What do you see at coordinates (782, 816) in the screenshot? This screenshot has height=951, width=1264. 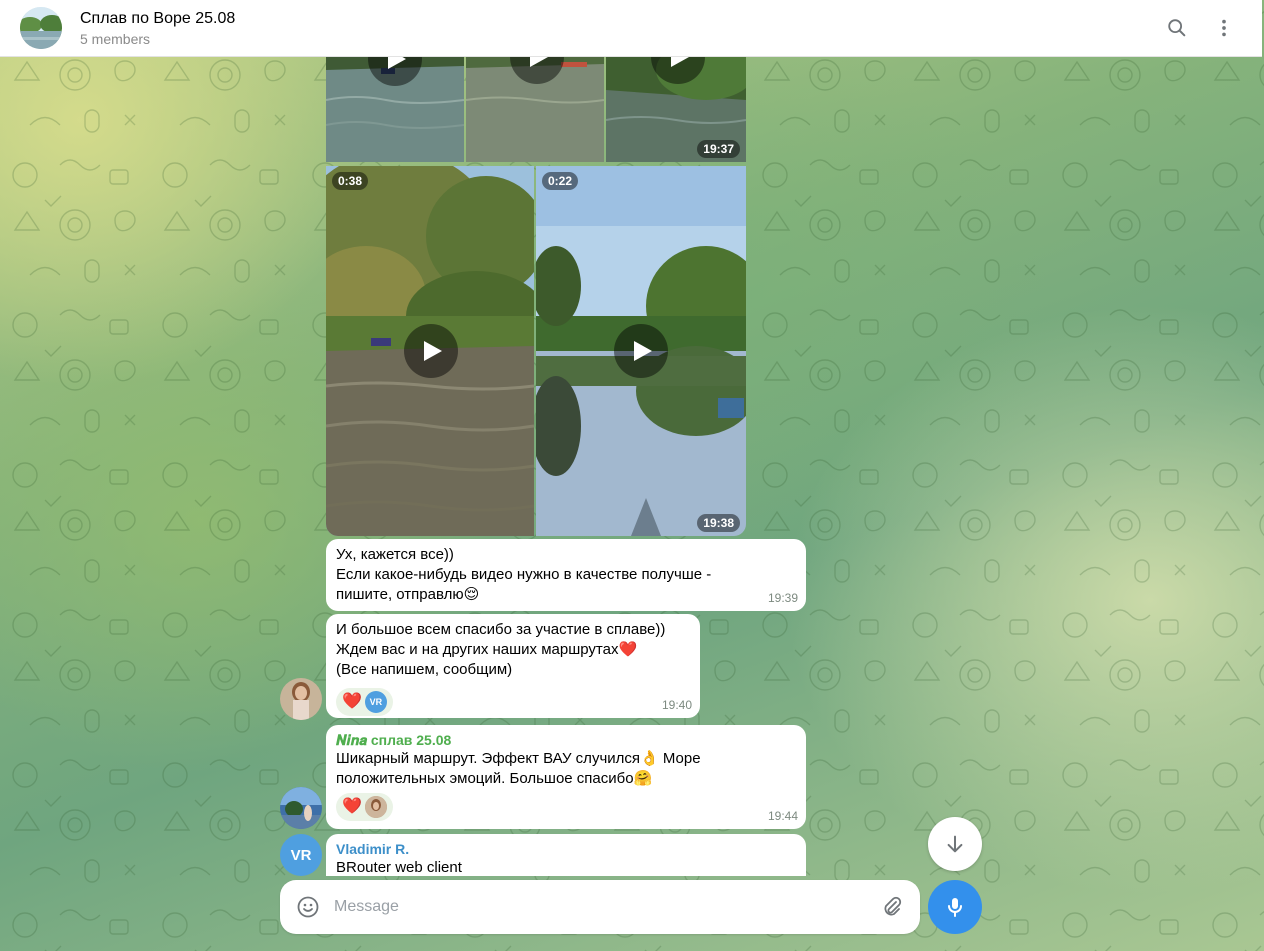 I see `message-time: 19:44` at bounding box center [782, 816].